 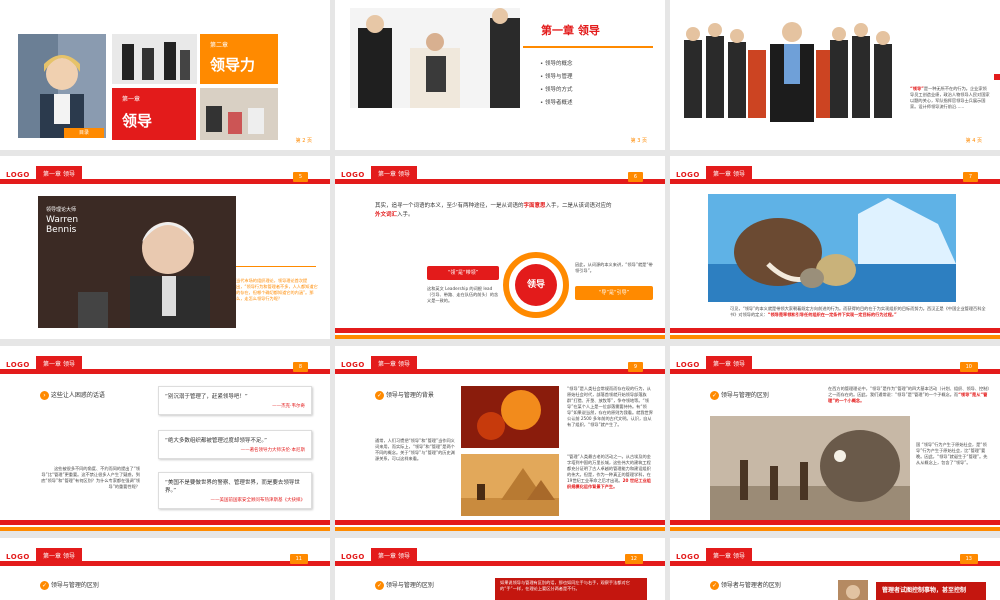 I want to click on business-photo, so click(x=435, y=58).